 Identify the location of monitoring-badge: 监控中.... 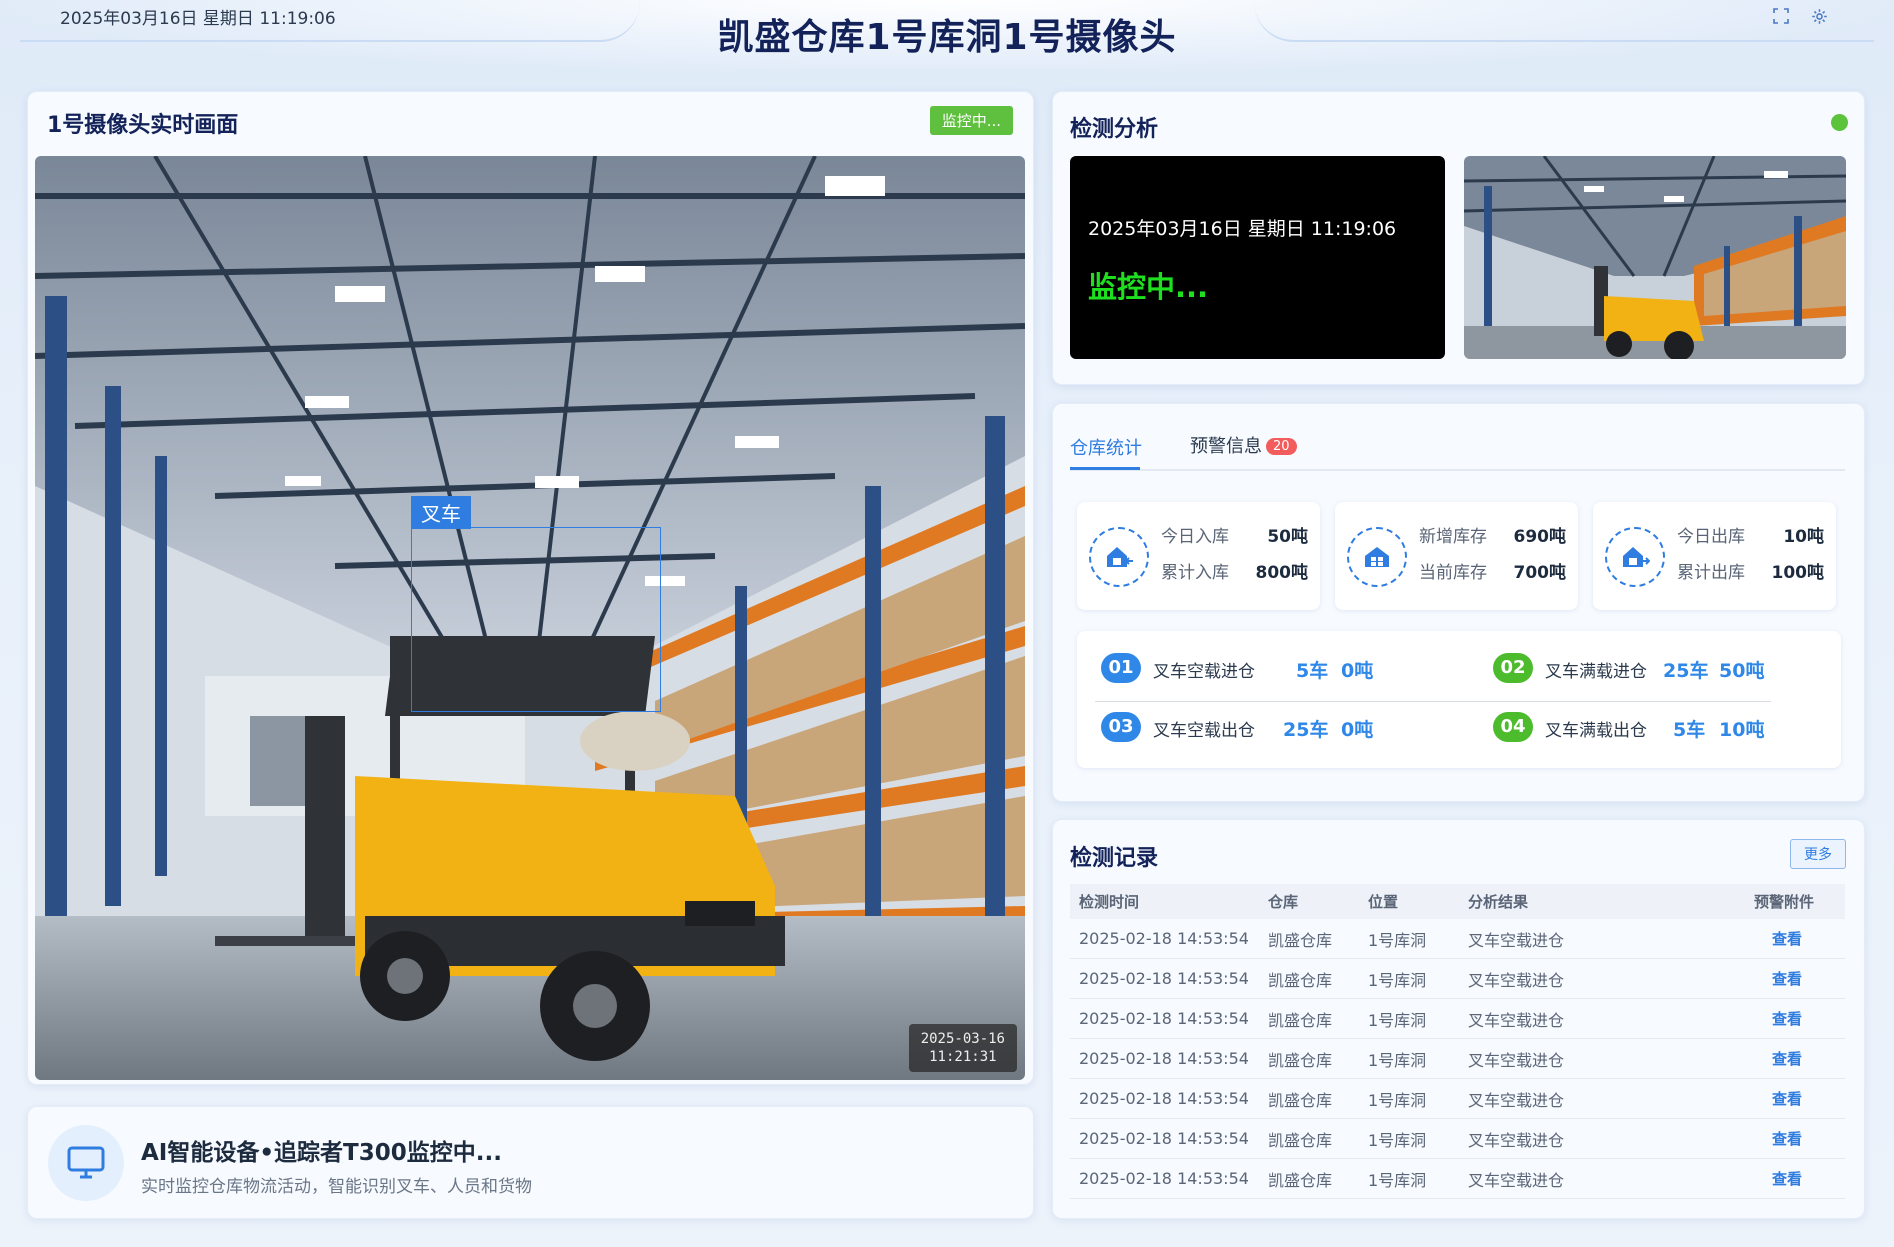
(971, 120).